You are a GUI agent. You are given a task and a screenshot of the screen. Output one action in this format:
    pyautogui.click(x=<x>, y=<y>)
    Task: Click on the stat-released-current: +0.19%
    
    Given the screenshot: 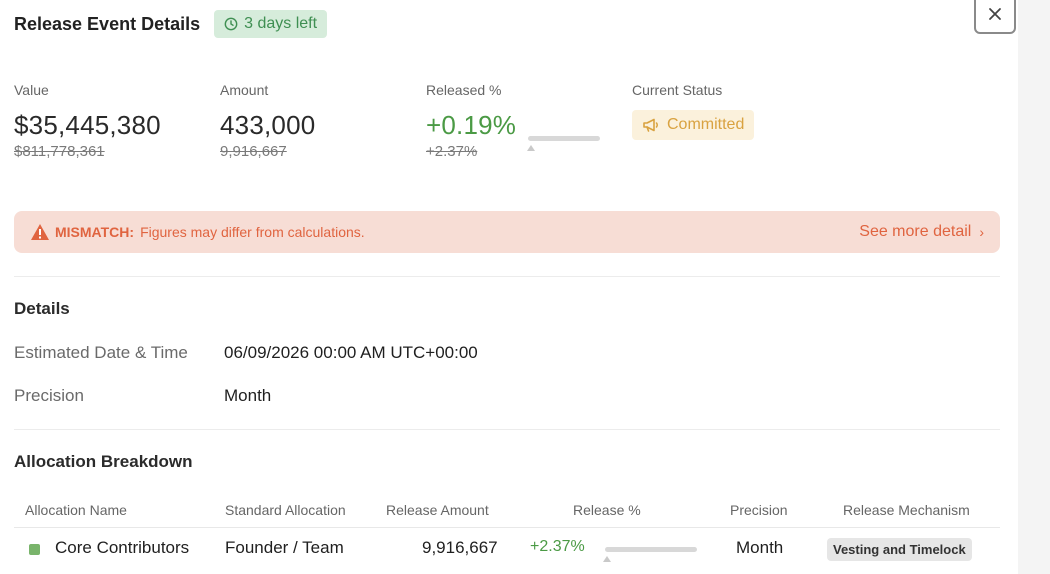 What is the action you would take?
    pyautogui.click(x=471, y=125)
    